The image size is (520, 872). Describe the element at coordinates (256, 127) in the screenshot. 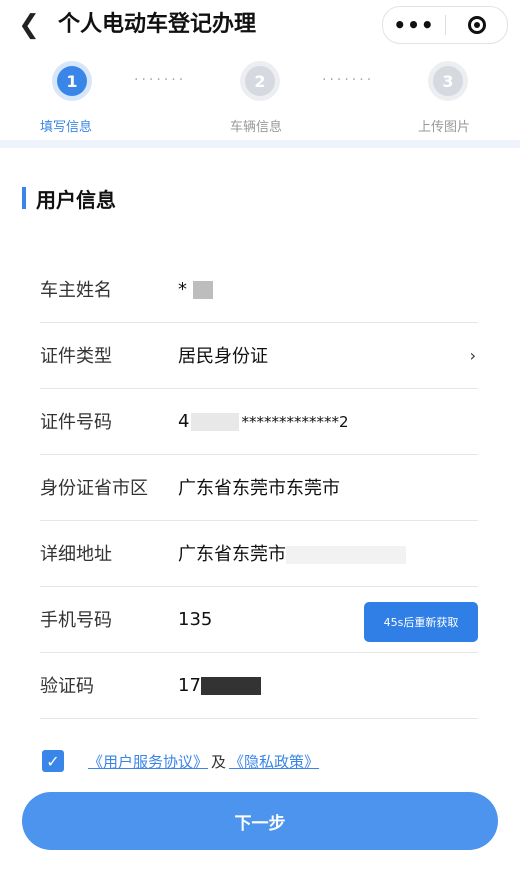

I see `step-2-label: 车辆信息` at that location.